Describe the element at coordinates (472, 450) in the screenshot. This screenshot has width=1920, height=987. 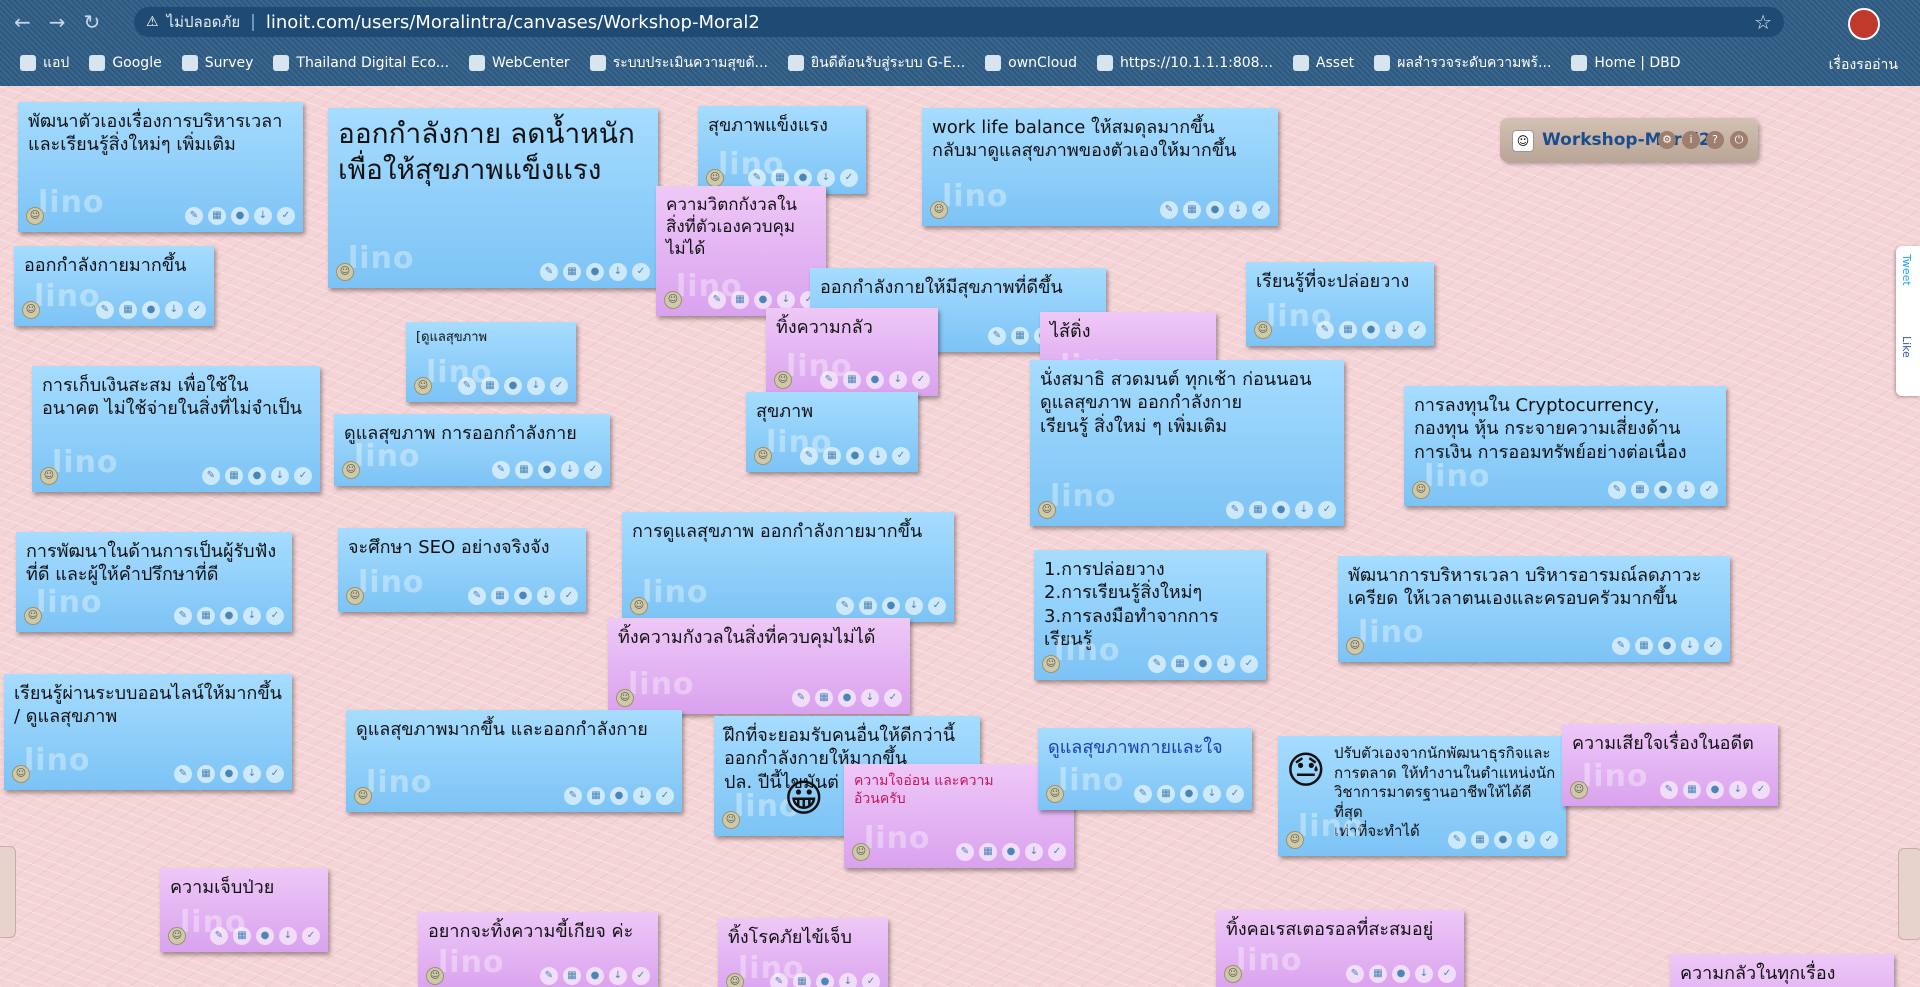
I see `sticky-note: lino ดูแลสุขภาพ การออกกำลังกาย ☺ ✎ ▦ ● ↓ ✓` at that location.